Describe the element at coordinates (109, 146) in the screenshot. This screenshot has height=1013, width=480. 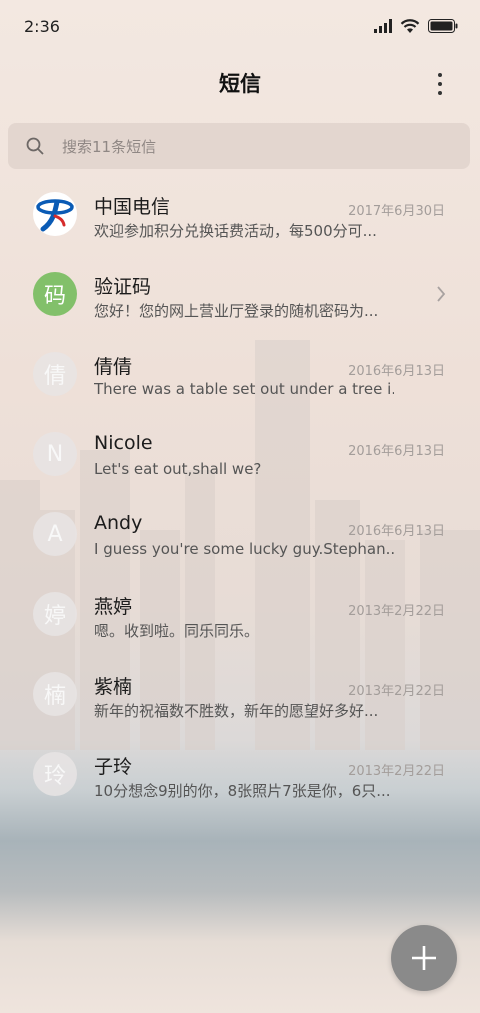
I see `search-placeholder: 搜索11条短信` at that location.